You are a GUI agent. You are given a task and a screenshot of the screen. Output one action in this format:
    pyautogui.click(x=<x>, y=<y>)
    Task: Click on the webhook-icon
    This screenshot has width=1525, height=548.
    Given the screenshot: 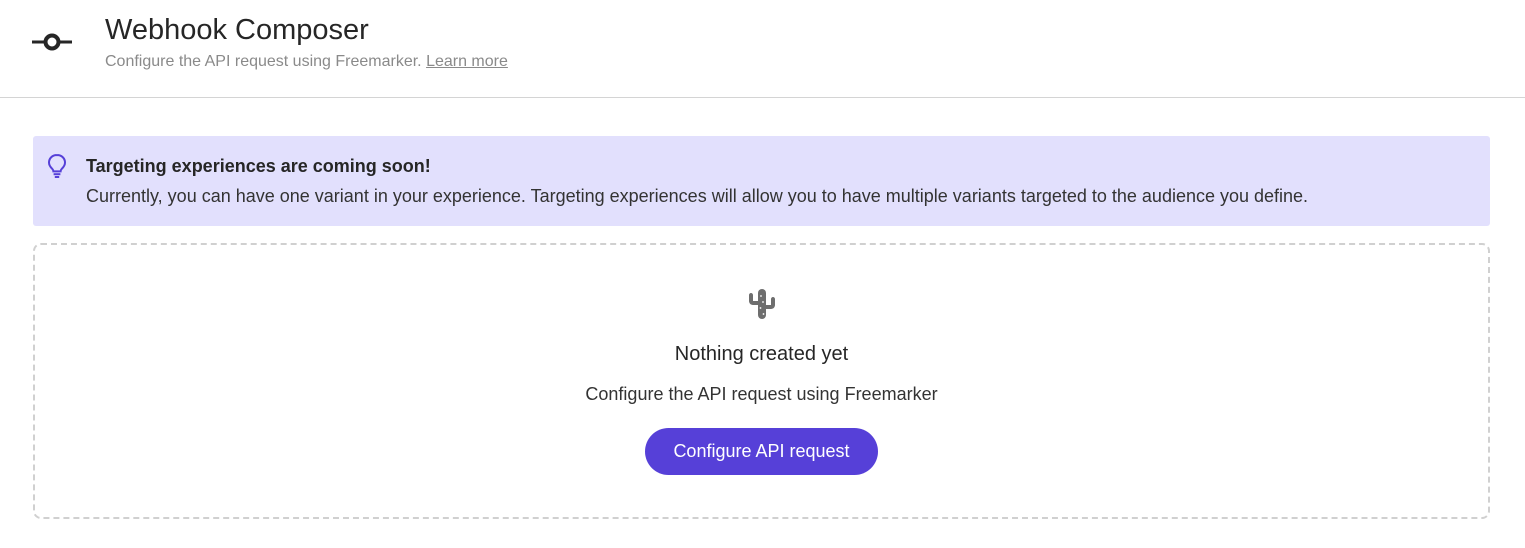 What is the action you would take?
    pyautogui.click(x=52, y=42)
    